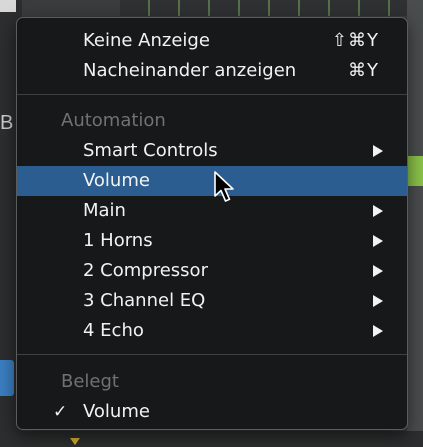 Image resolution: width=423 pixels, height=447 pixels. Describe the element at coordinates (146, 40) in the screenshot. I see `menu-item-label: Keine Anzeige` at that location.